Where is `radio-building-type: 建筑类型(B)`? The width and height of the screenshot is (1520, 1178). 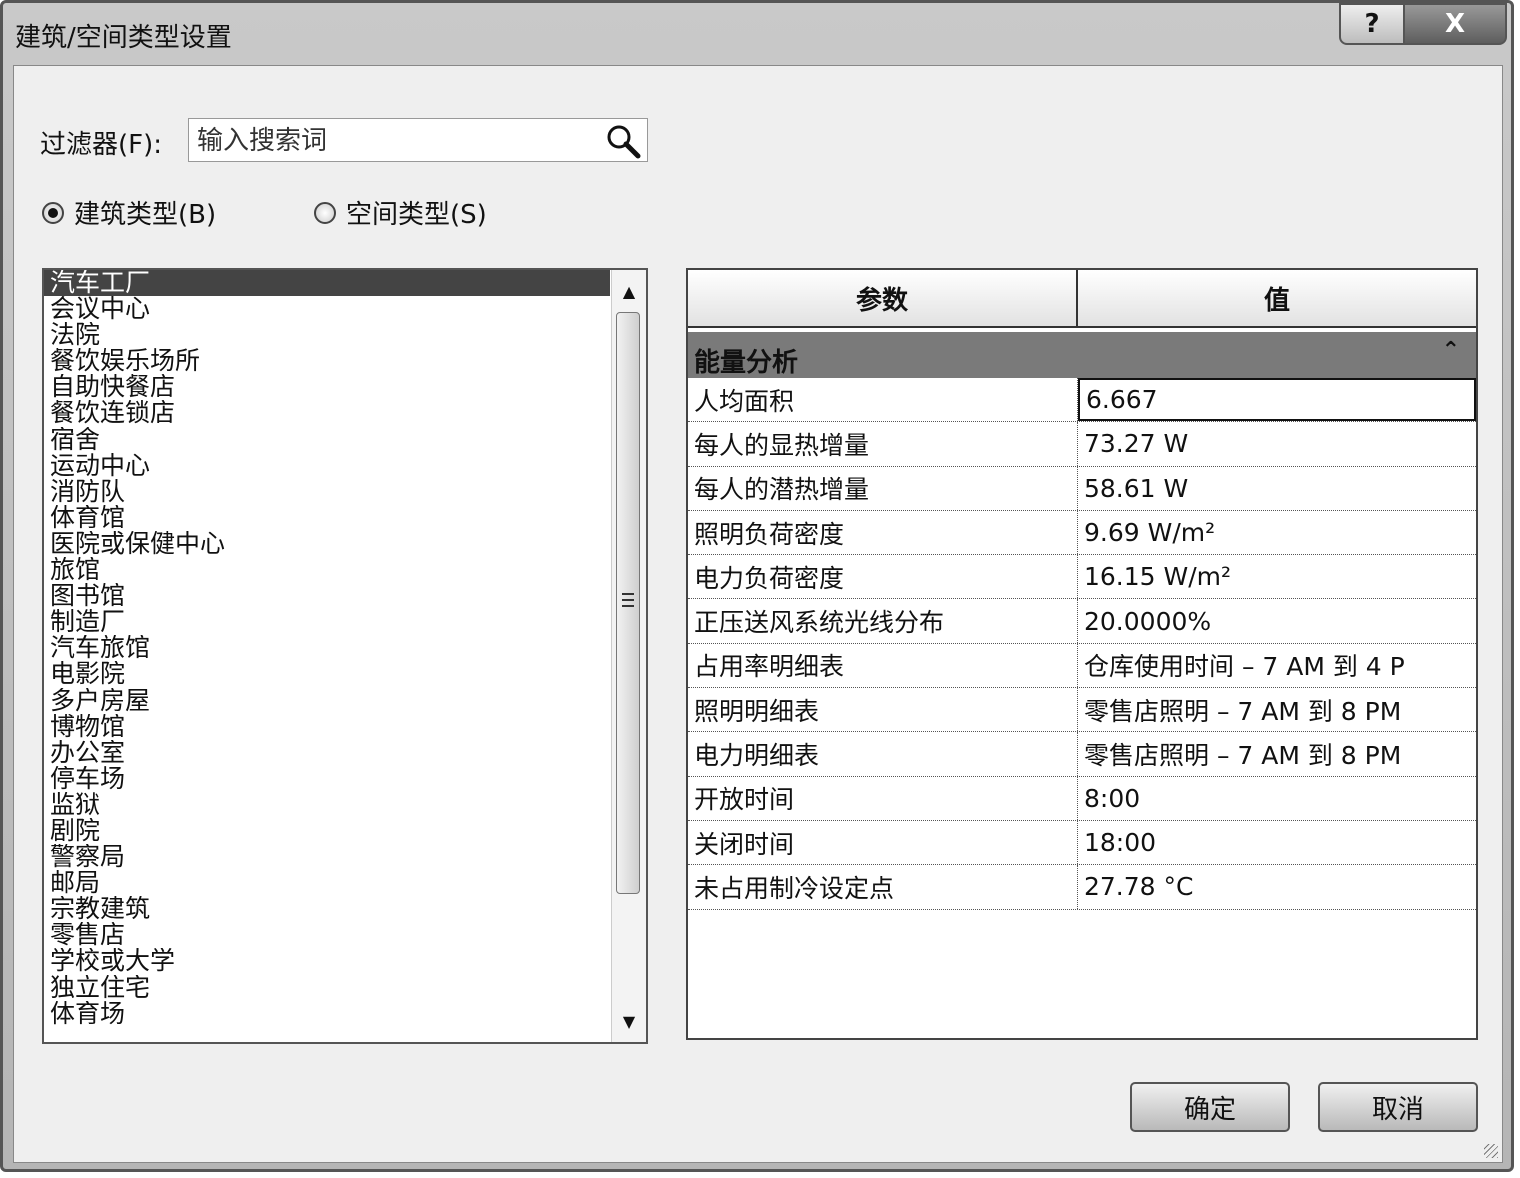 radio-building-type: 建筑类型(B) is located at coordinates (129, 212).